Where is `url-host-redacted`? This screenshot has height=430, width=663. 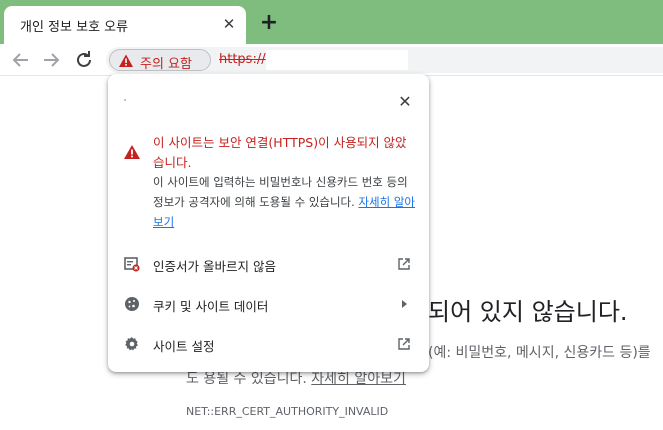
url-host-redacted is located at coordinates (337, 60).